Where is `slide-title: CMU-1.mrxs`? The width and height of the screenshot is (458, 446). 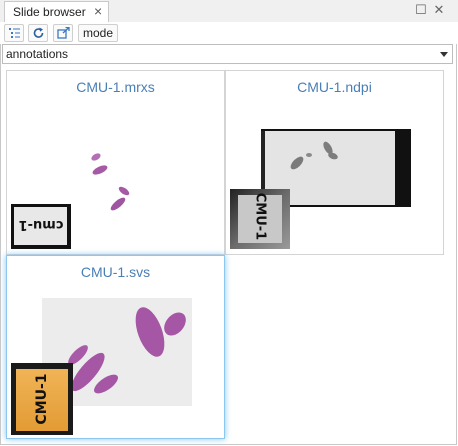 slide-title: CMU-1.mrxs is located at coordinates (115, 87).